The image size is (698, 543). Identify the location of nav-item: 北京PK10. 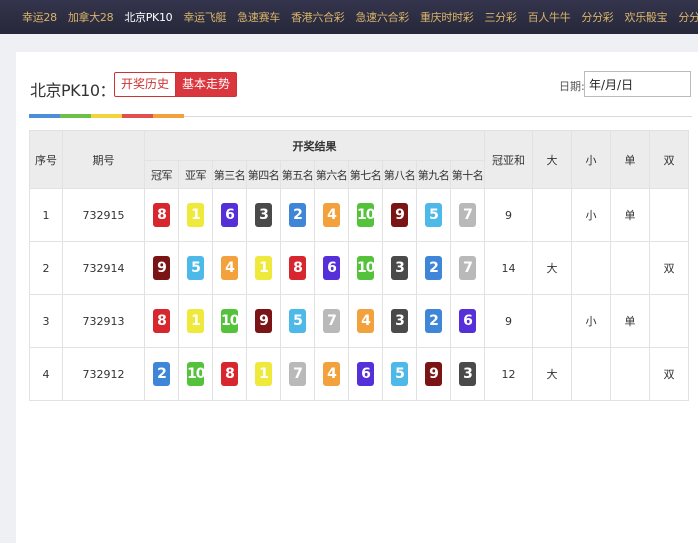
(148, 17).